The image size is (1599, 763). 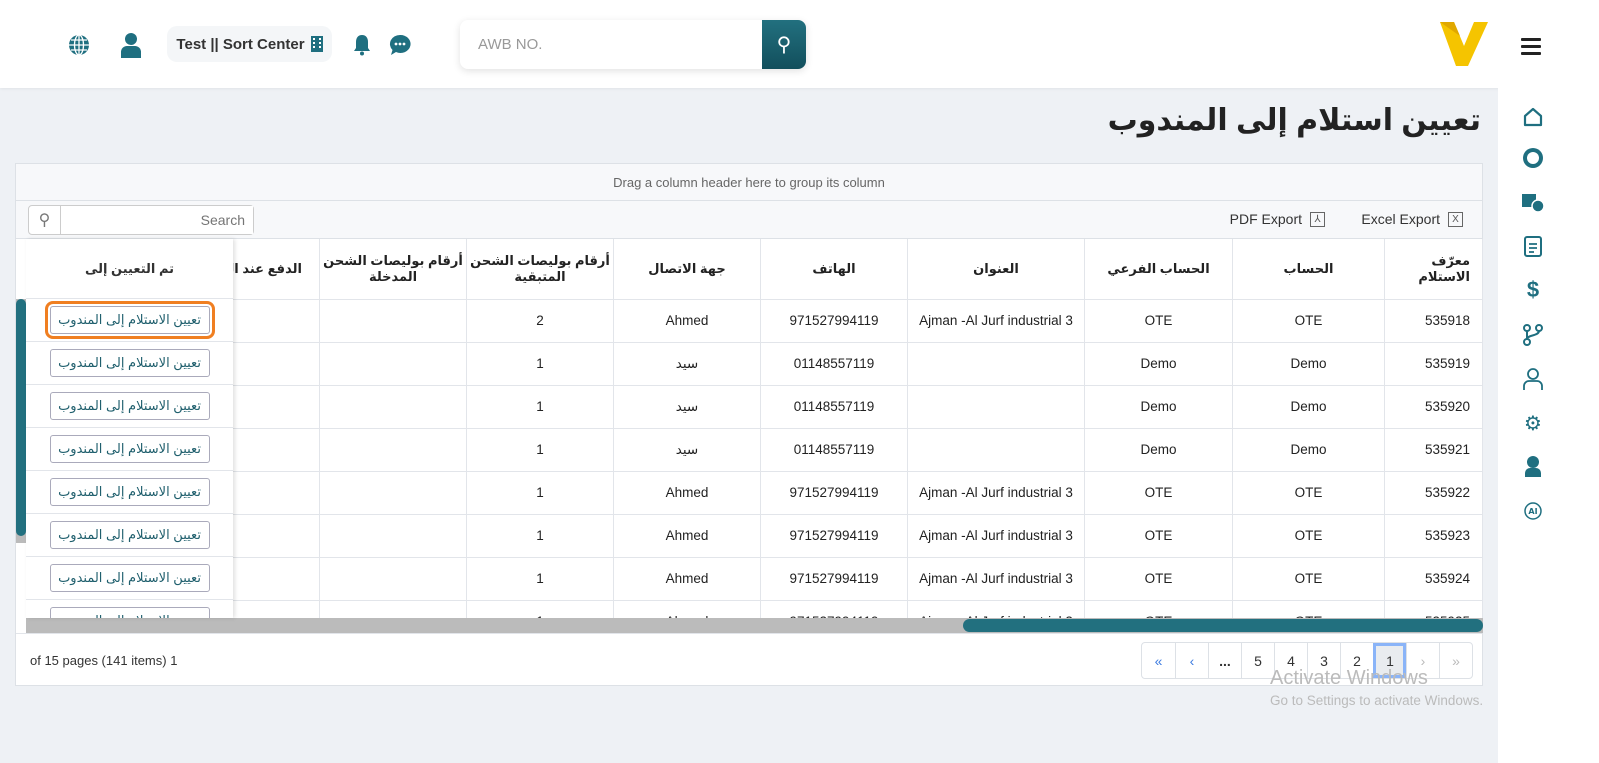 I want to click on pdf-export-button: PDF Export ⅄, so click(x=1277, y=219).